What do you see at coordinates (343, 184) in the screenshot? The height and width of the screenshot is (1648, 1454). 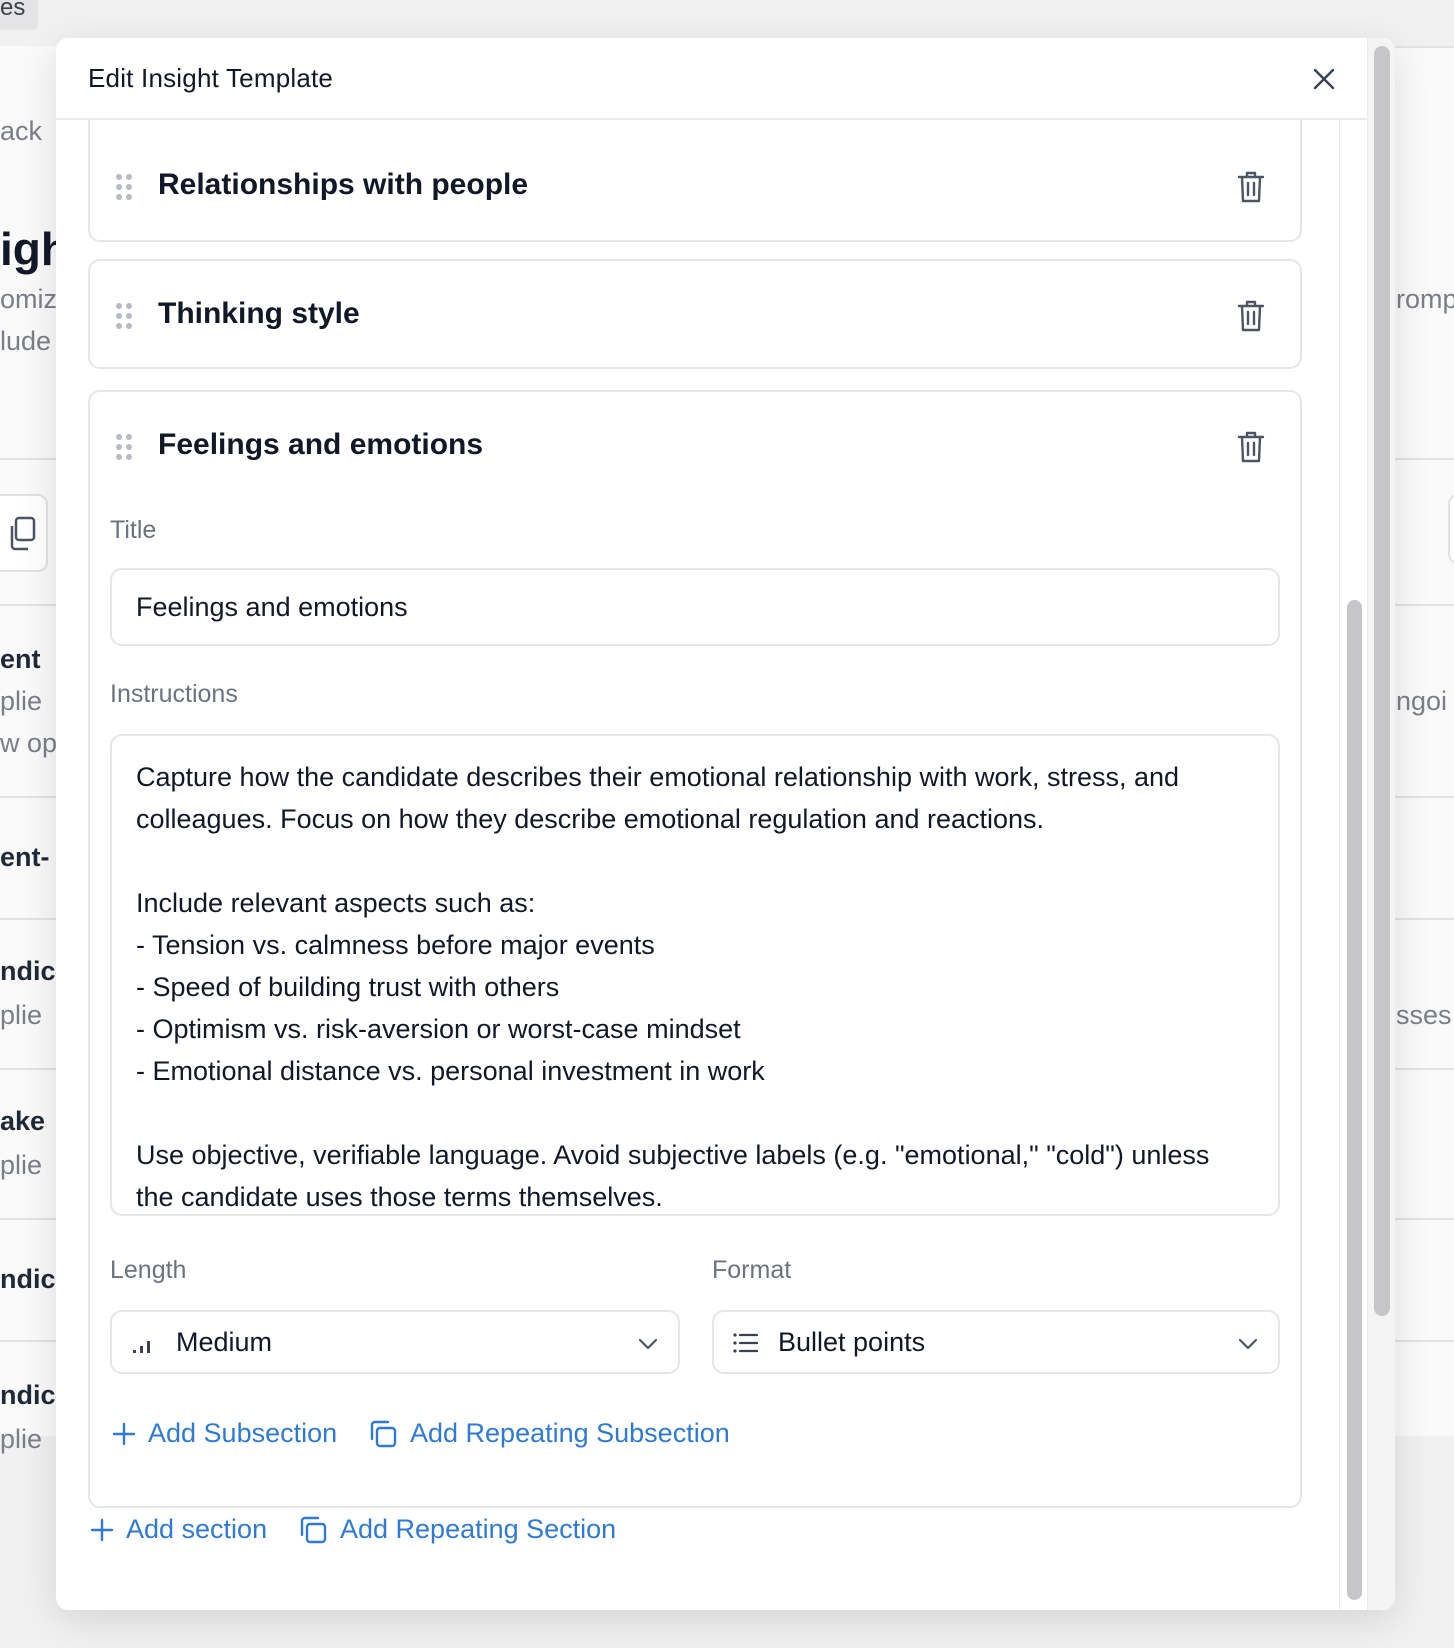 I see `section-title: Relationships with people` at bounding box center [343, 184].